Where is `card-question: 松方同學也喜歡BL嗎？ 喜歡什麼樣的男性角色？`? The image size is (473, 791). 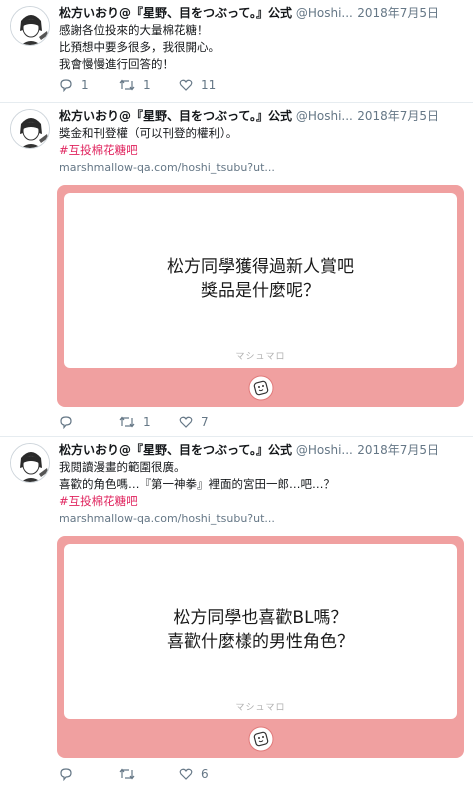
card-question: 松方同學也喜歡BL嗎？ 喜歡什麼樣的男性角色？ is located at coordinates (260, 630).